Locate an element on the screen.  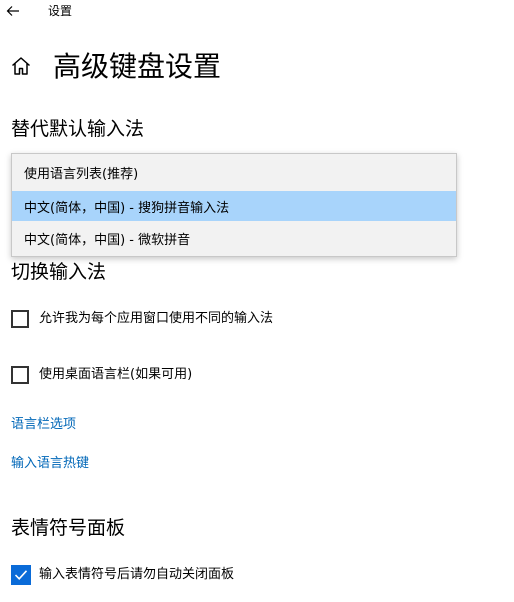
window-title: 设置 is located at coordinates (60, 11).